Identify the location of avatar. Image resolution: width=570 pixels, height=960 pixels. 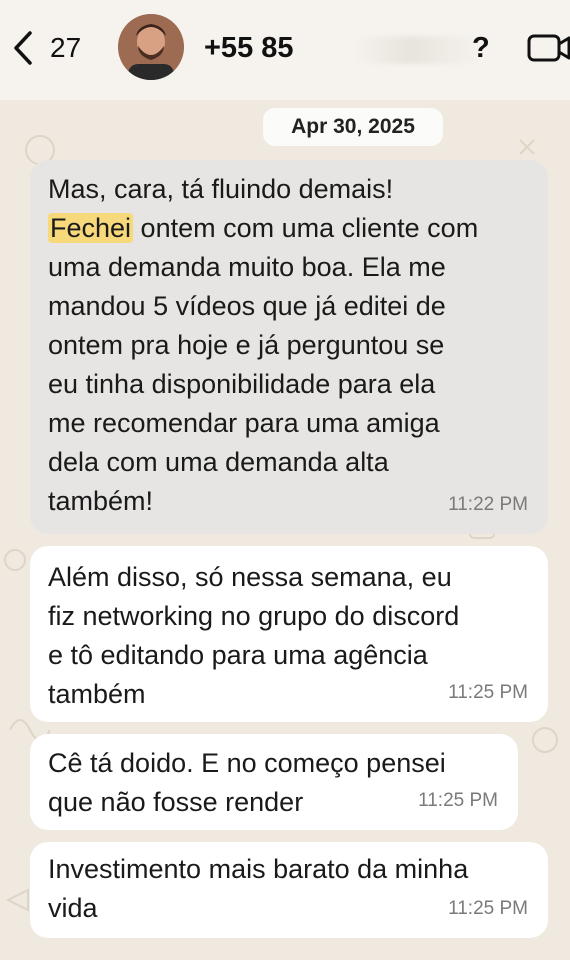
(151, 47).